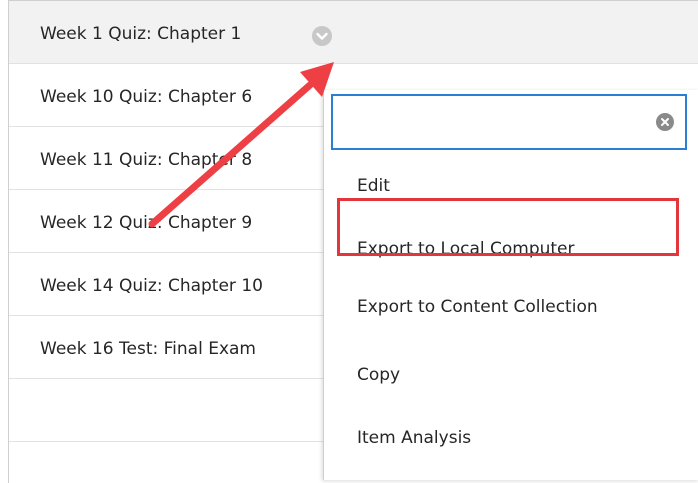 The width and height of the screenshot is (698, 483). Describe the element at coordinates (511, 375) in the screenshot. I see `menu-item-copy: Copy` at that location.